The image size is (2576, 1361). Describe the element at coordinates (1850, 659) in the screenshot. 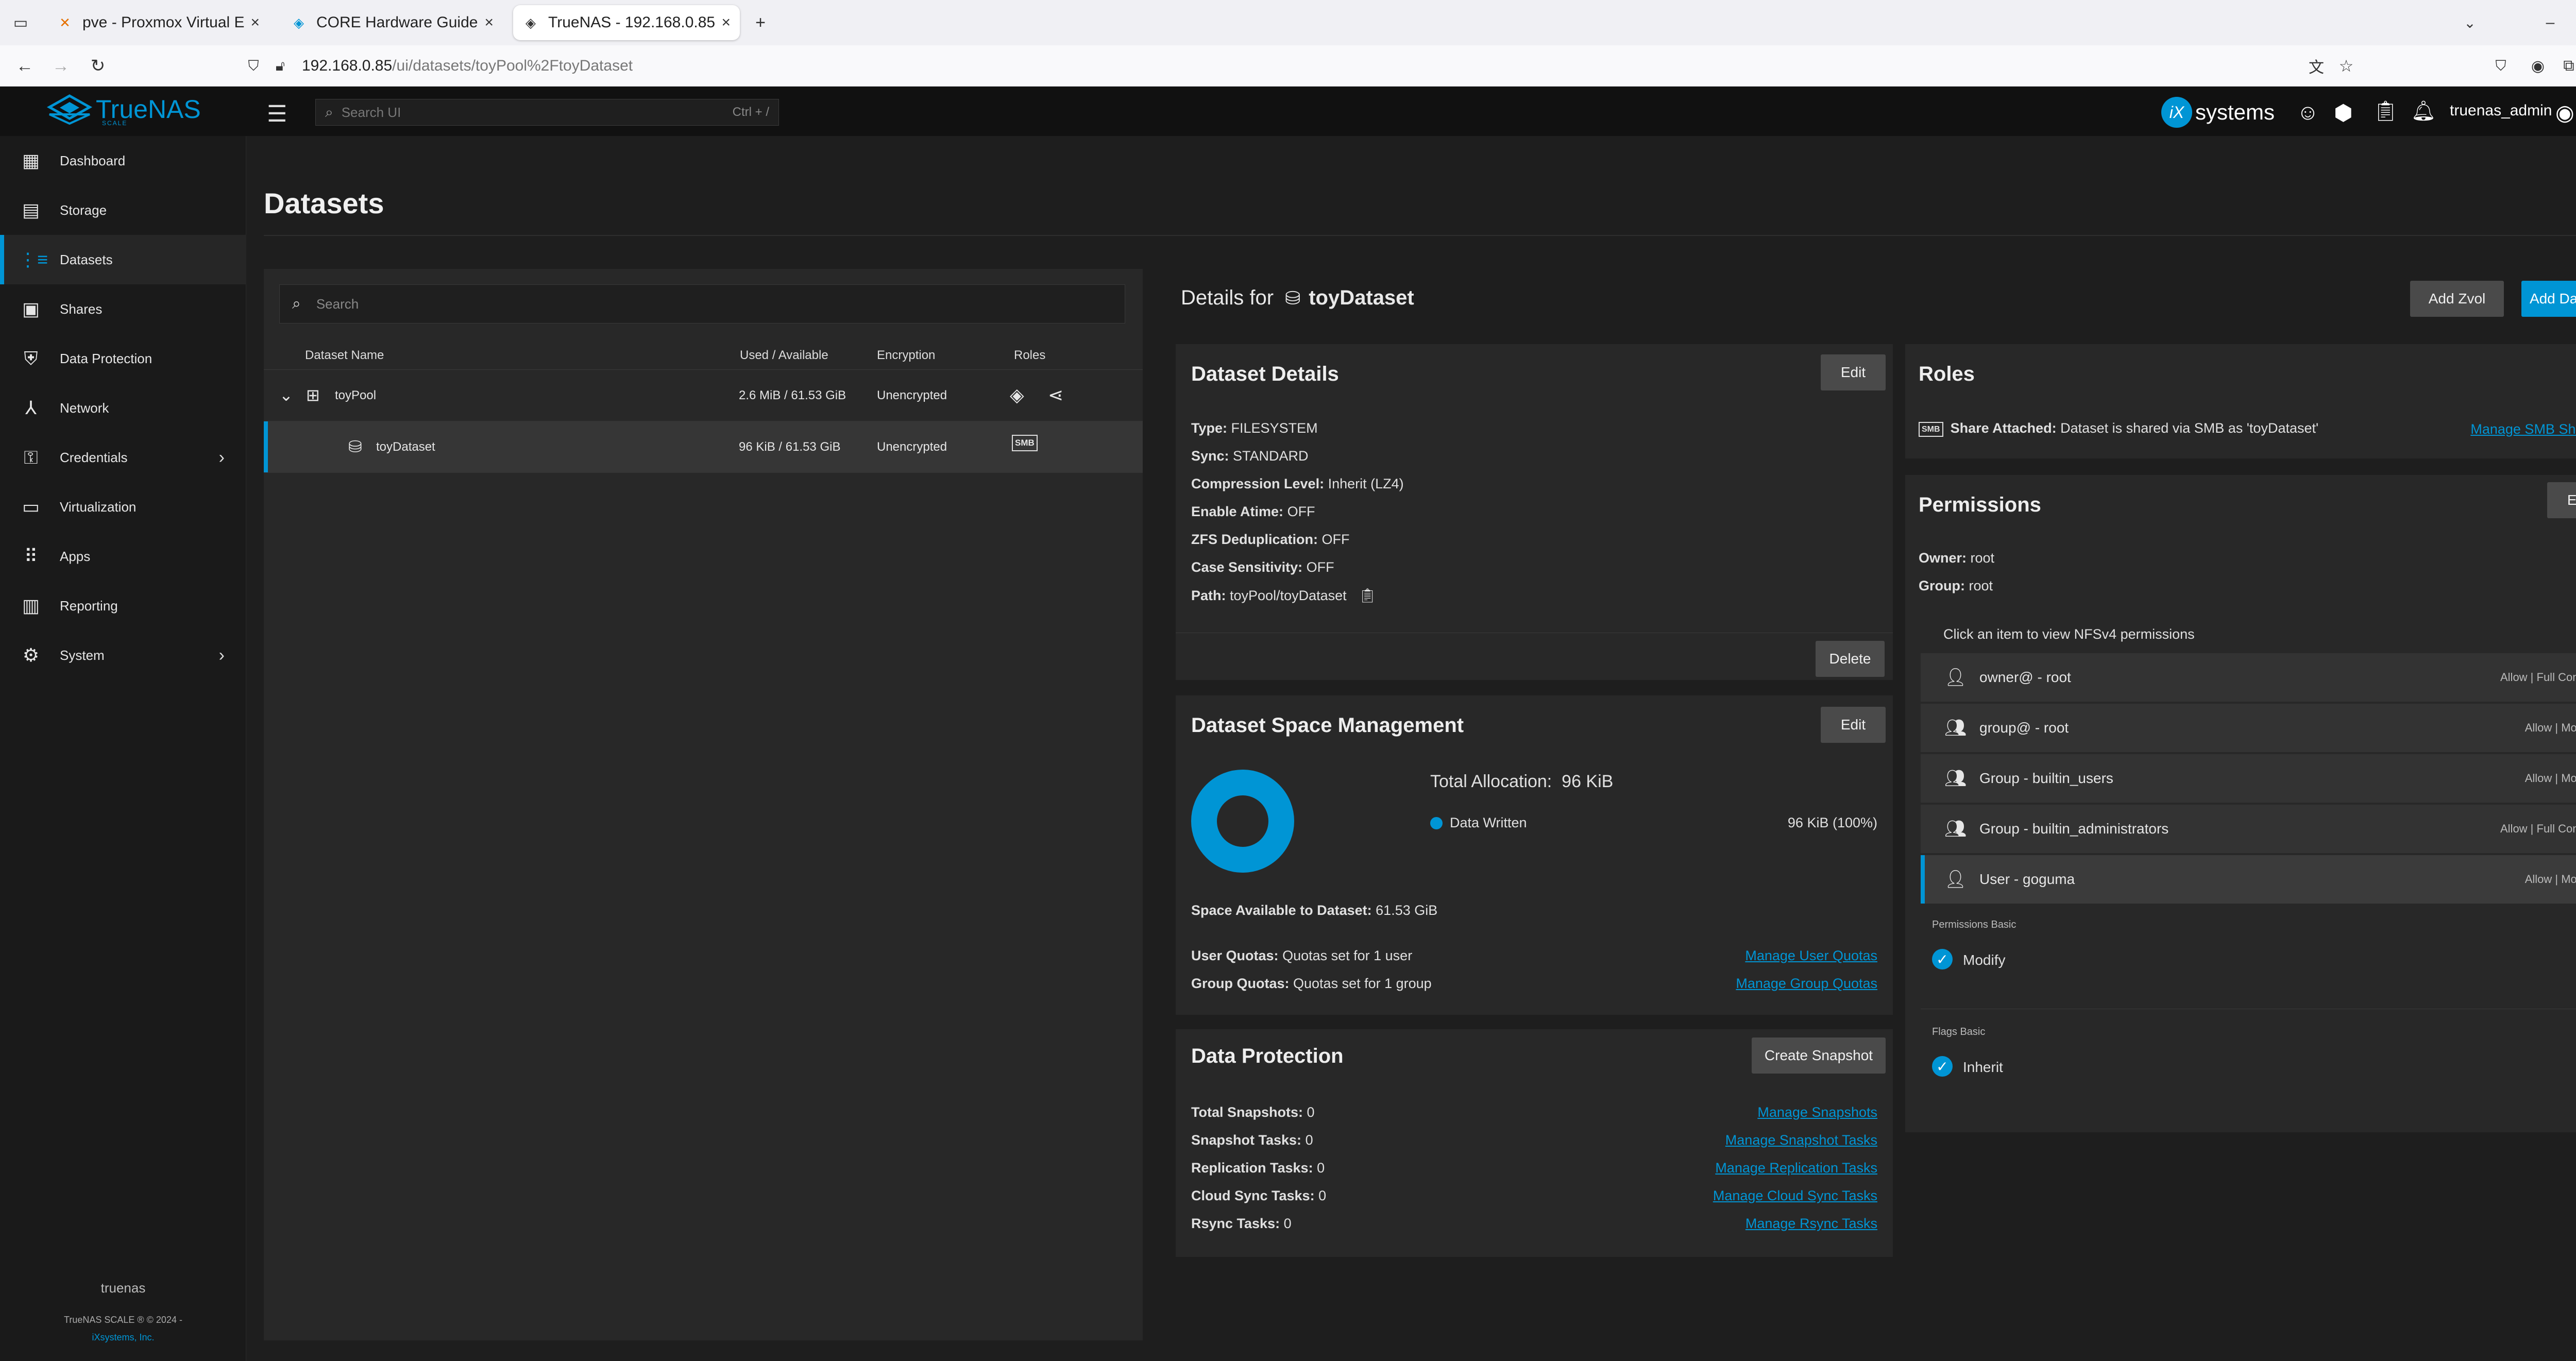

I see `delete-dataset-button: Delete` at that location.